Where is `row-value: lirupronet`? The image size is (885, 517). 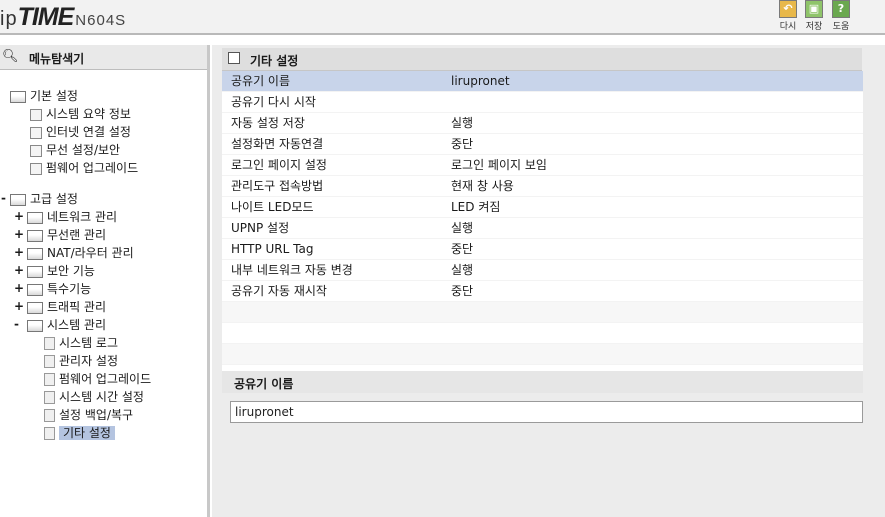 row-value: lirupronet is located at coordinates (480, 81).